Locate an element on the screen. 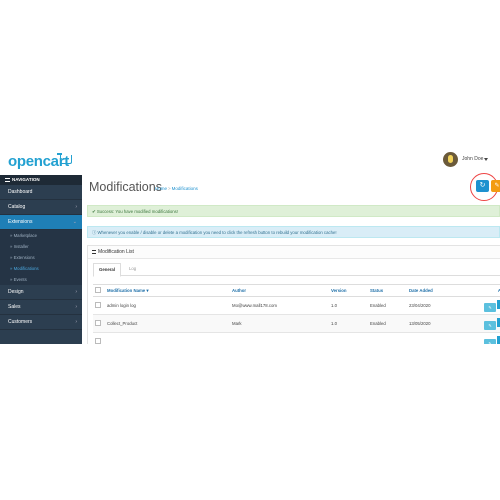 The height and width of the screenshot is (500, 500). avatar is located at coordinates (450, 159).